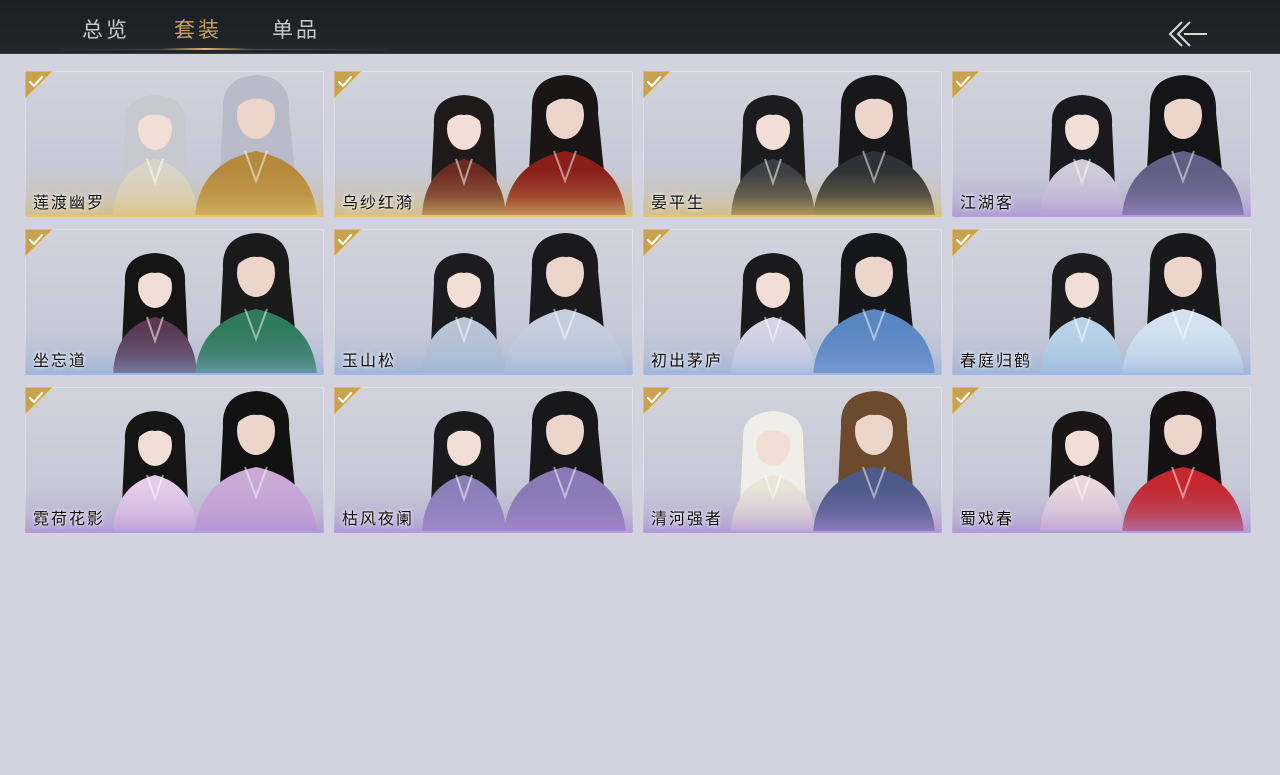 The image size is (1280, 775). Describe the element at coordinates (687, 360) in the screenshot. I see `outfit-name: 初出茅庐` at that location.